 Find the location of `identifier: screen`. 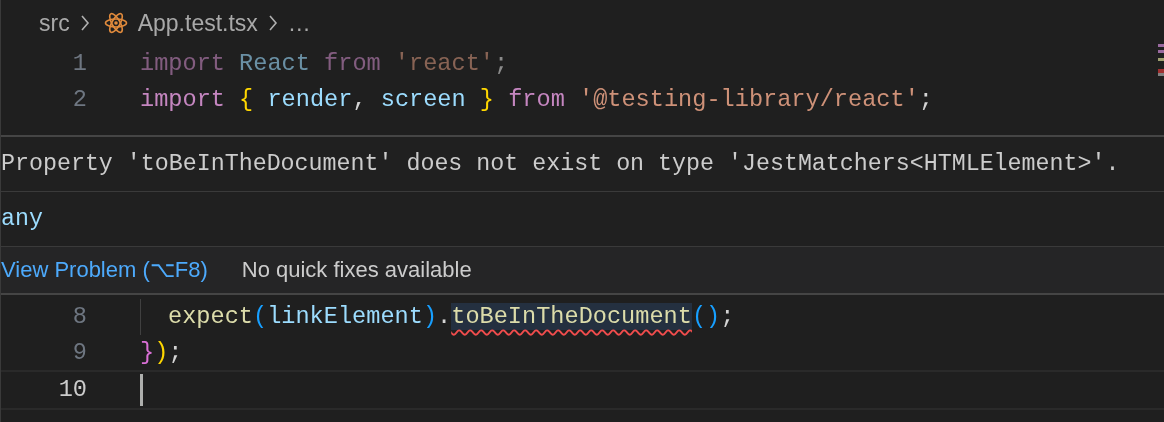

identifier: screen is located at coordinates (422, 99).